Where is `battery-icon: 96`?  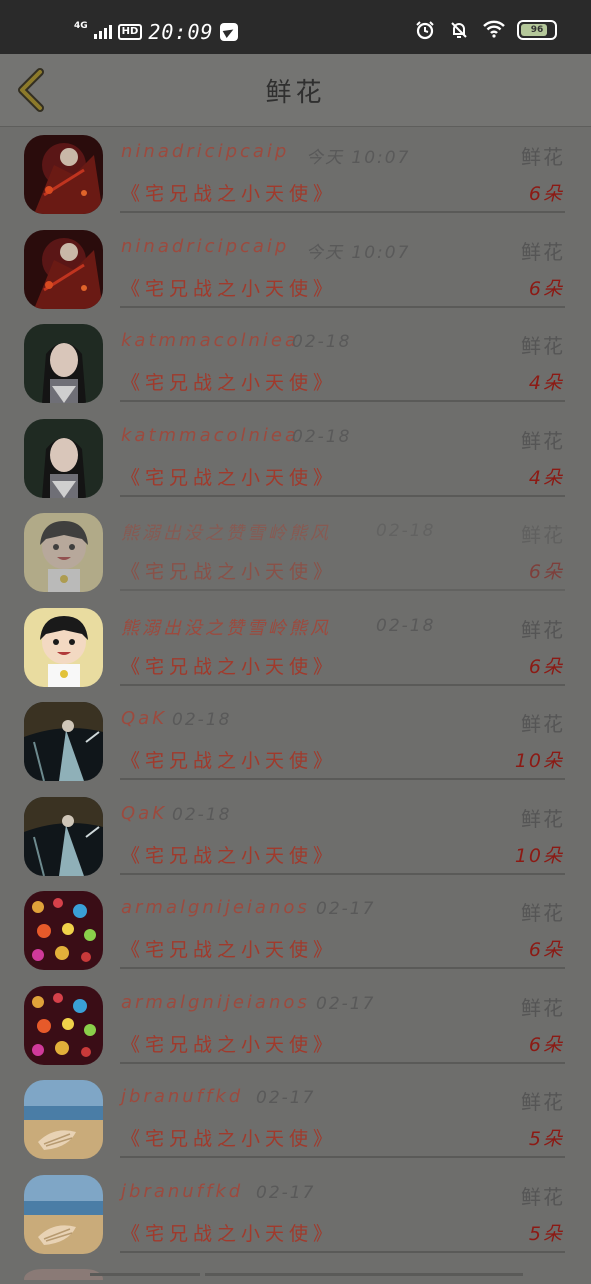
battery-icon: 96 is located at coordinates (537, 30).